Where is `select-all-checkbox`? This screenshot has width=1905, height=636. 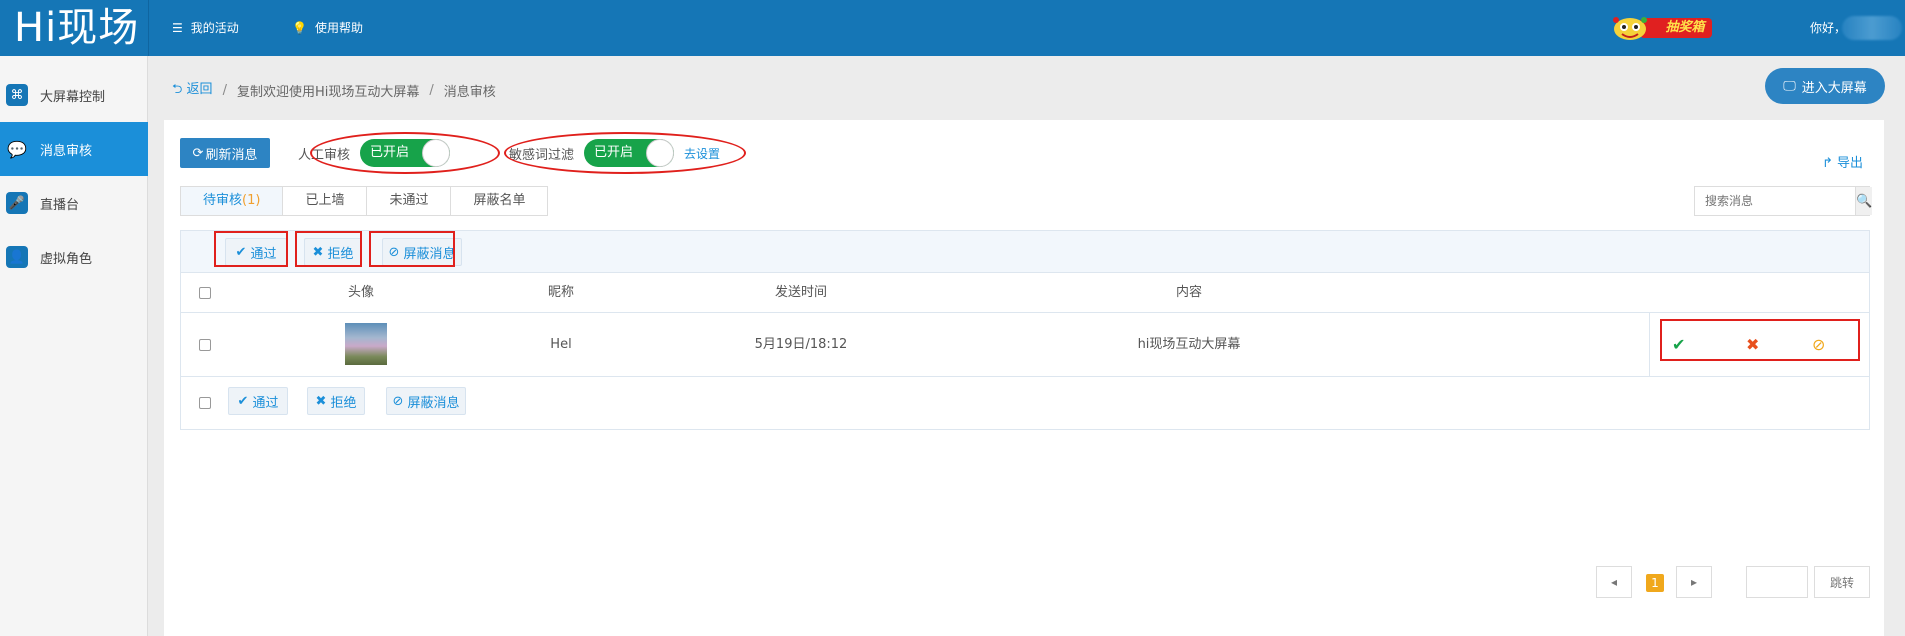
select-all-checkbox is located at coordinates (205, 293).